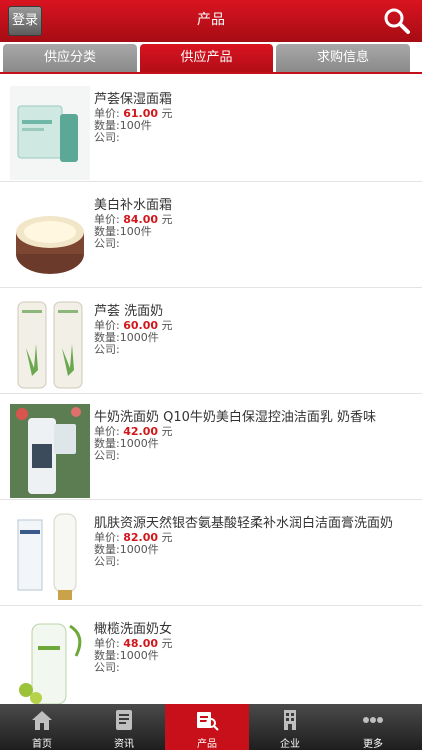  I want to click on news-icon, so click(124, 720).